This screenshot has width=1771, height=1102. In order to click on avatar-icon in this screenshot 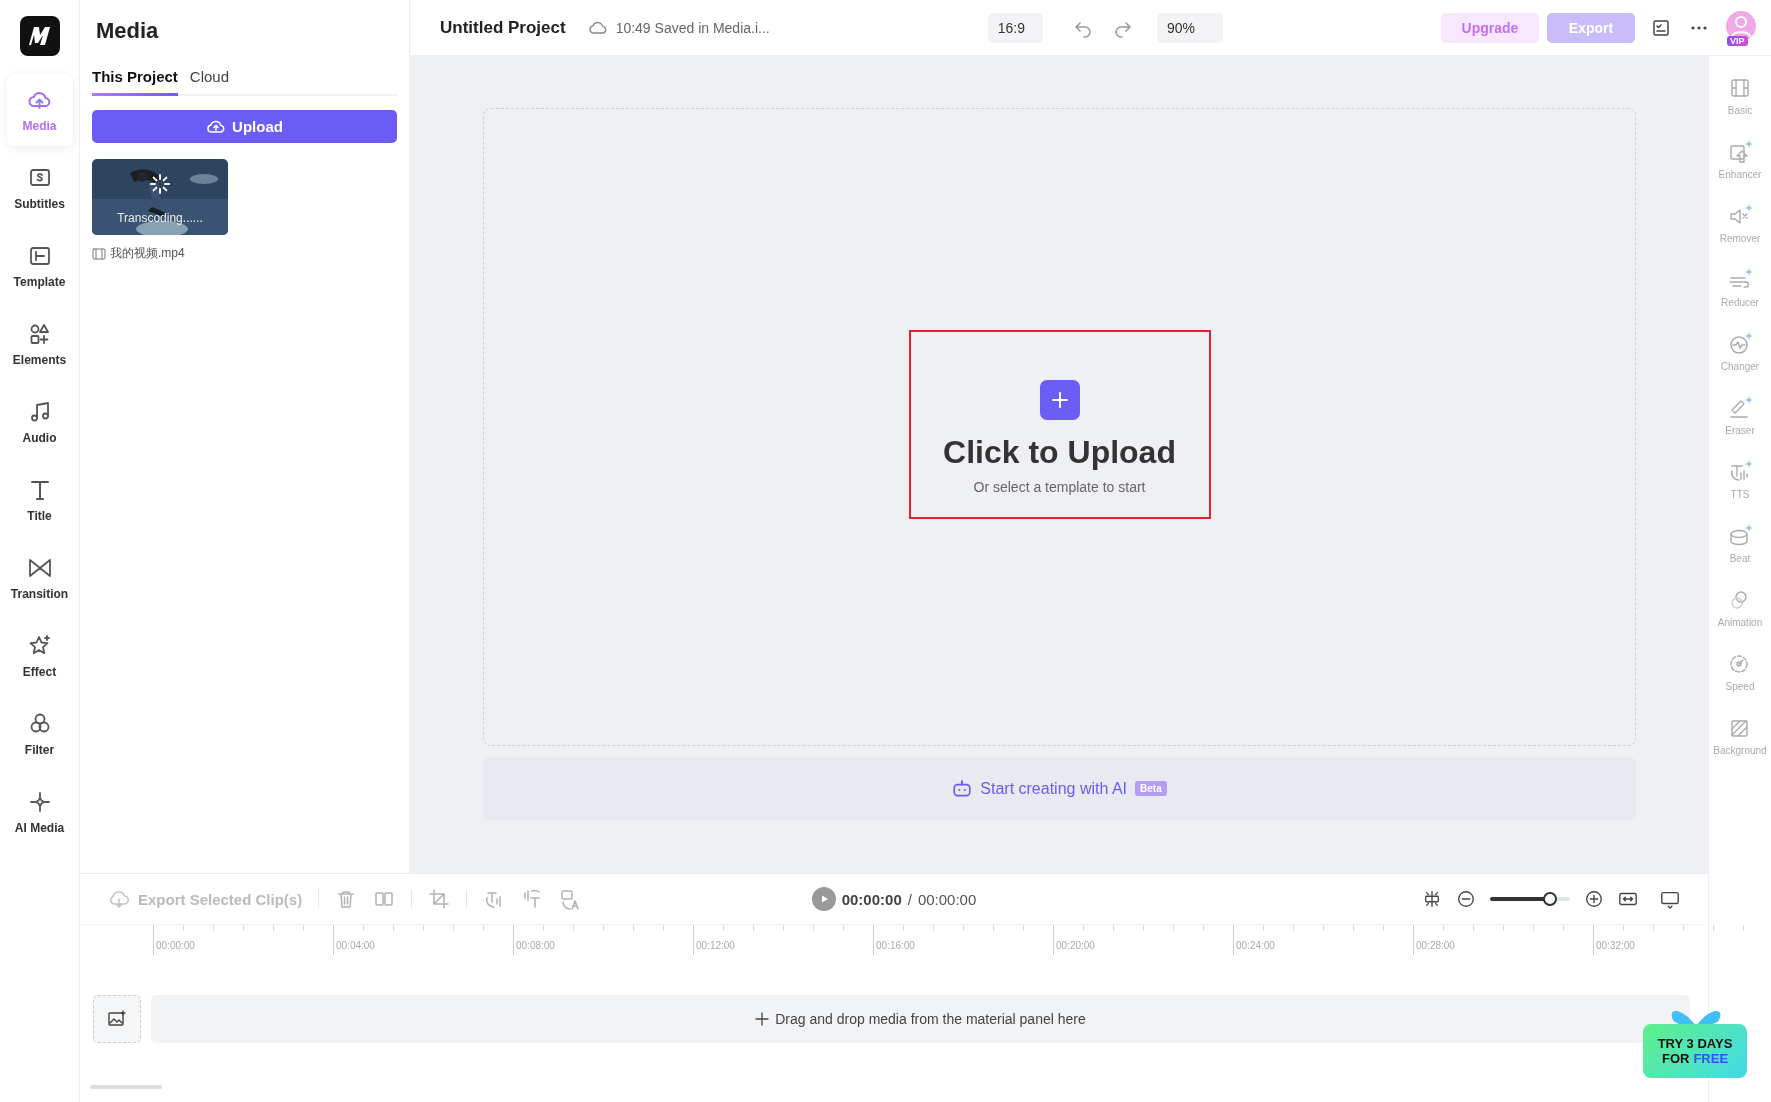, I will do `click(1741, 25)`.